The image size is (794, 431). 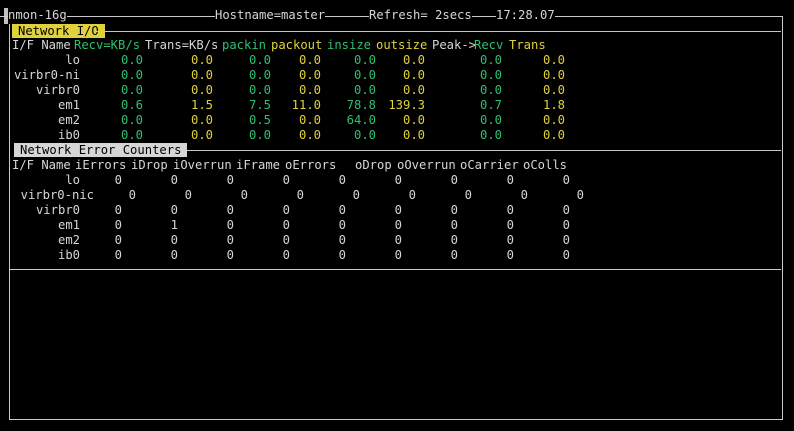 What do you see at coordinates (311, 165) in the screenshot?
I see `col-oerrors: oErrors` at bounding box center [311, 165].